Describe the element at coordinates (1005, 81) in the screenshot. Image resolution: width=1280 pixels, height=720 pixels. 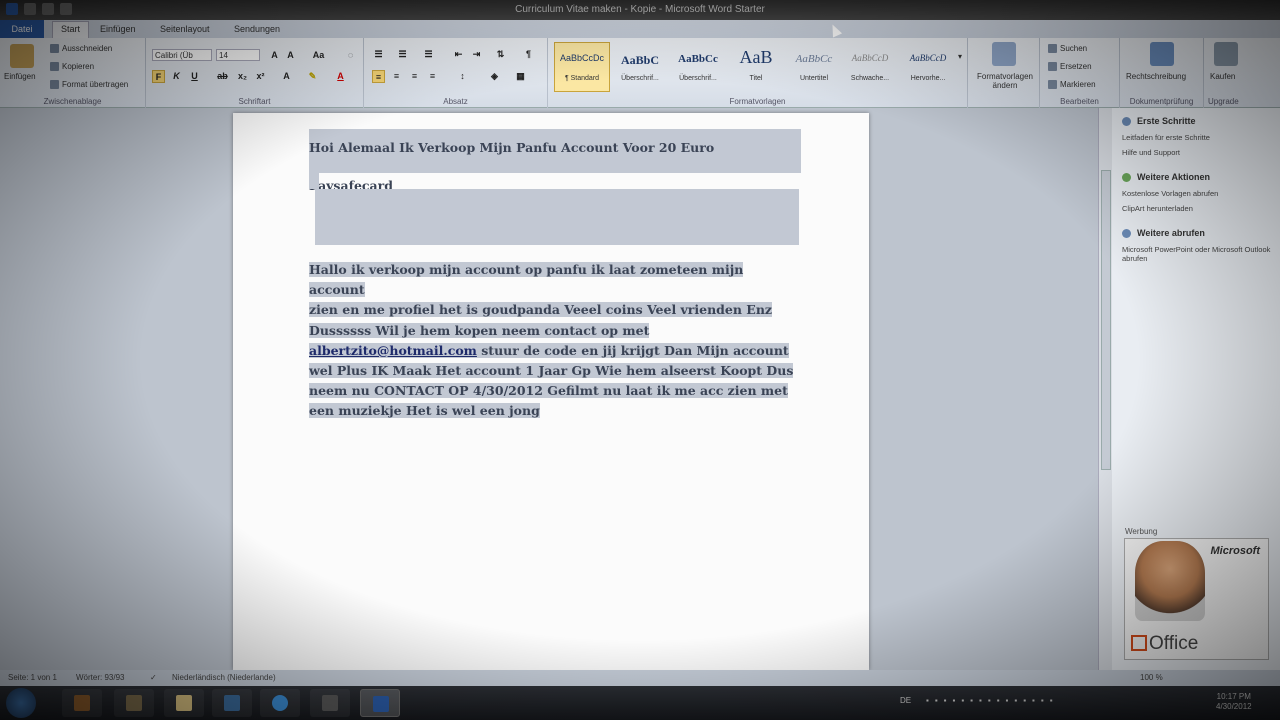
I see `change-styles-button: Formatvorlagen ändern` at that location.